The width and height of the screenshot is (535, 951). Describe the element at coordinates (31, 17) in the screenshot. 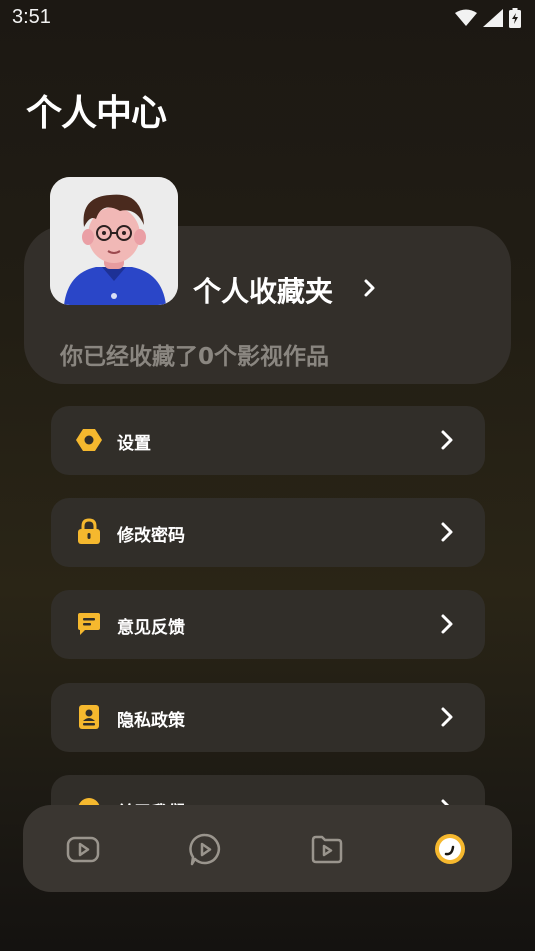

I see `status-time: 3:51` at that location.